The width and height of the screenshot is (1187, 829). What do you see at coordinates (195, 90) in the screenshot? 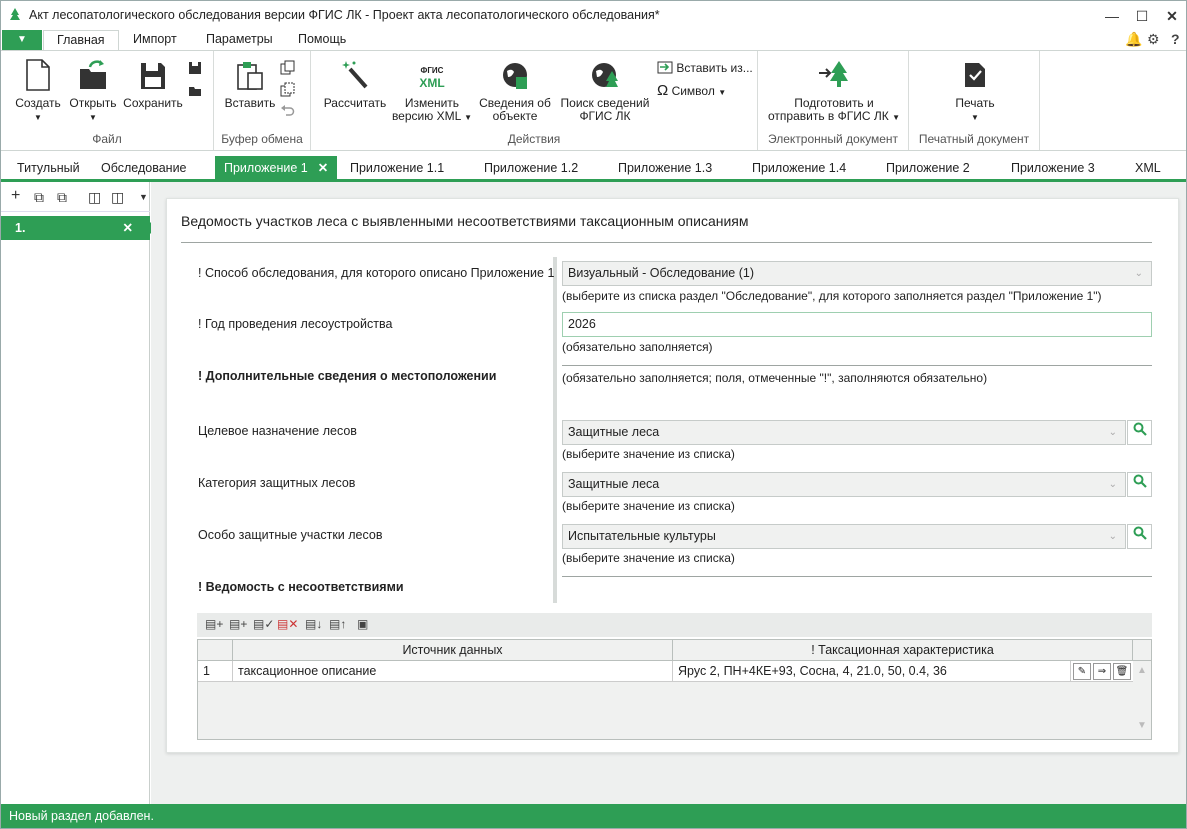
I see `close-file-icon` at bounding box center [195, 90].